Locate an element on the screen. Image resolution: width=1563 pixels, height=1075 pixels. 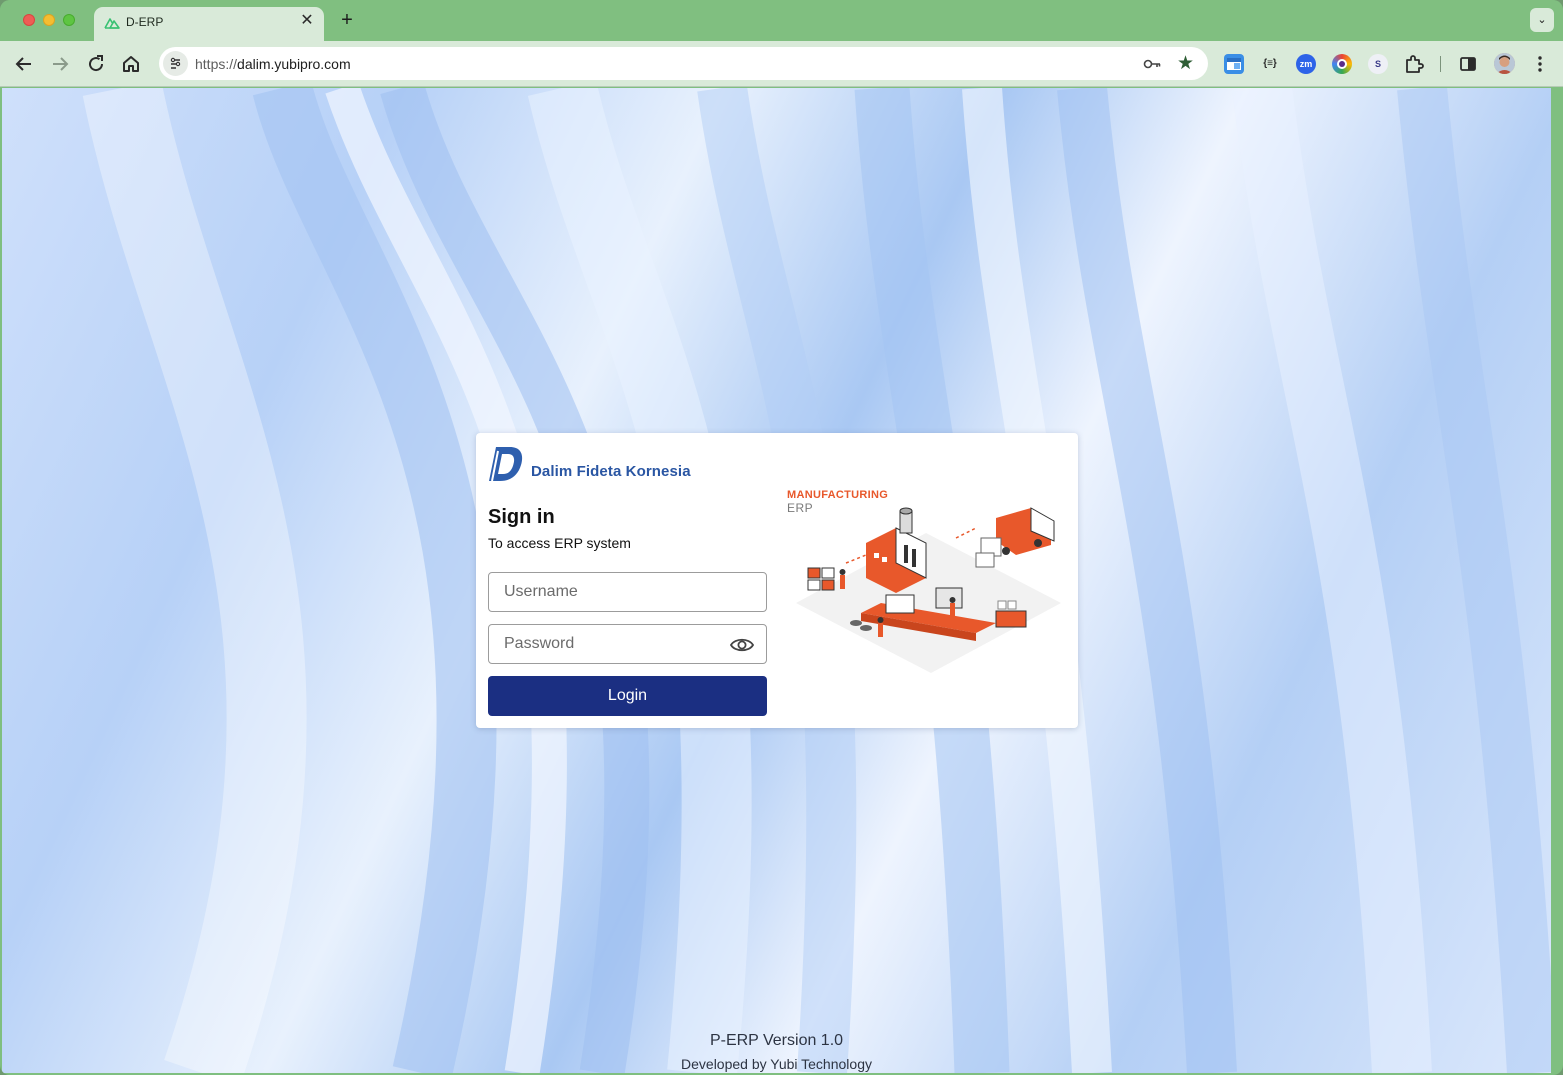
signin-title: Sign in is located at coordinates (521, 517).